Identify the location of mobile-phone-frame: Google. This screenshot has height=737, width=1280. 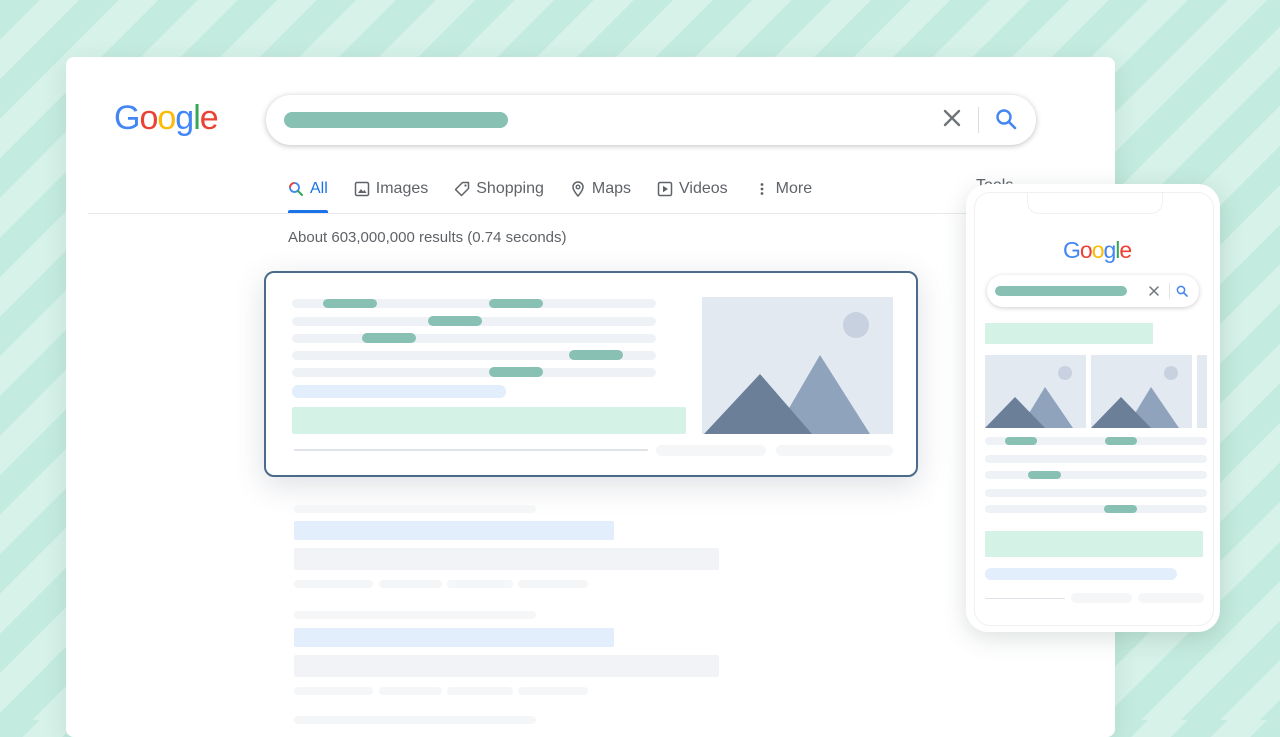
(1093, 408).